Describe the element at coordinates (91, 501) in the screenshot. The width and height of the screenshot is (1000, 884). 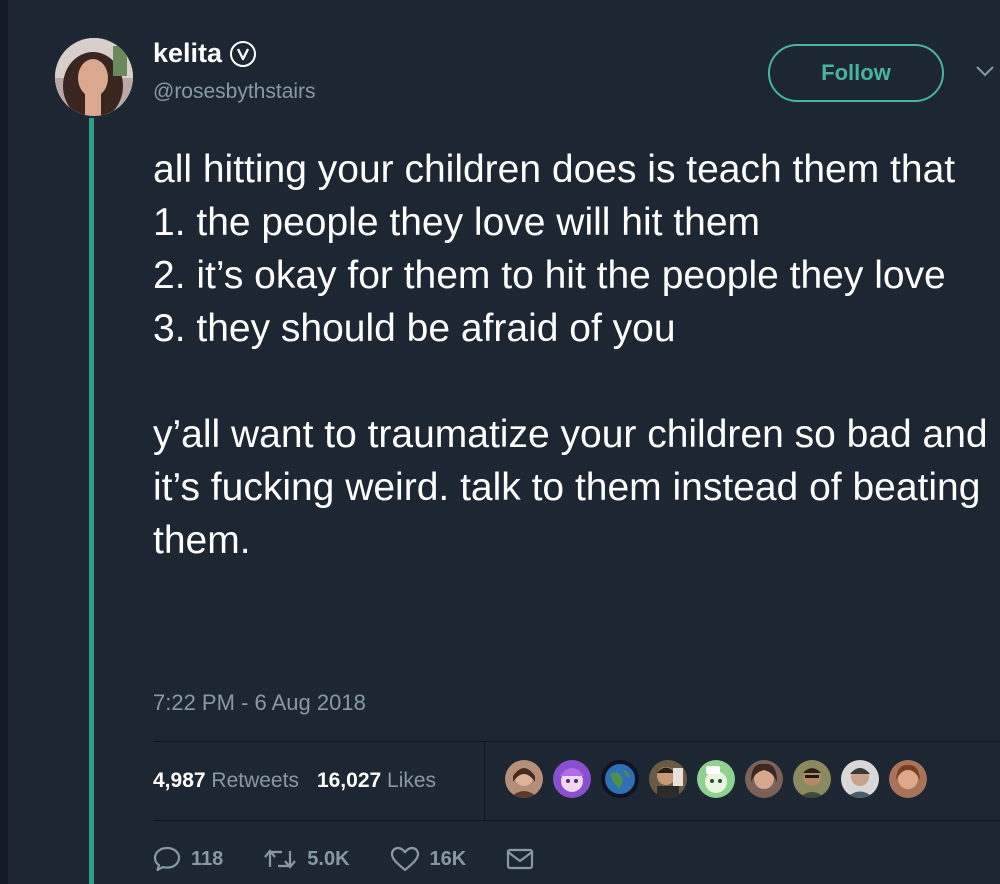
I see `thread-line` at that location.